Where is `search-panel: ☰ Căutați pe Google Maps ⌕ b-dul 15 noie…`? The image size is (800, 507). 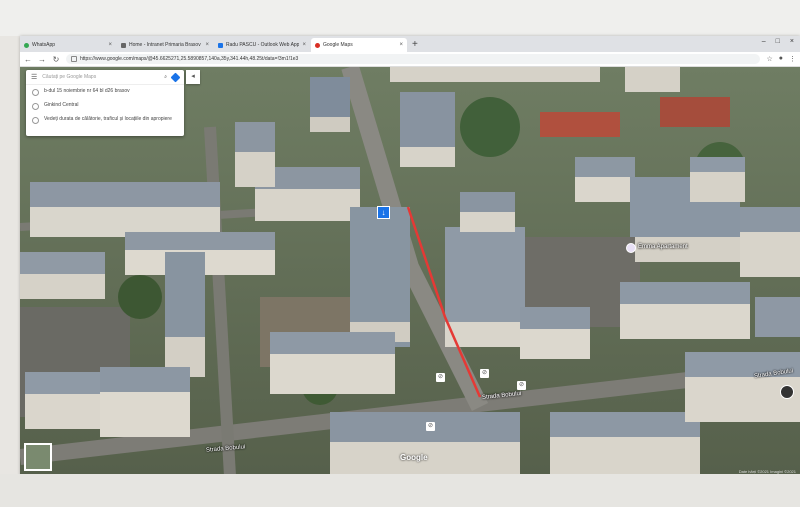 search-panel: ☰ Căutați pe Google Maps ⌕ b-dul 15 noie… is located at coordinates (105, 103).